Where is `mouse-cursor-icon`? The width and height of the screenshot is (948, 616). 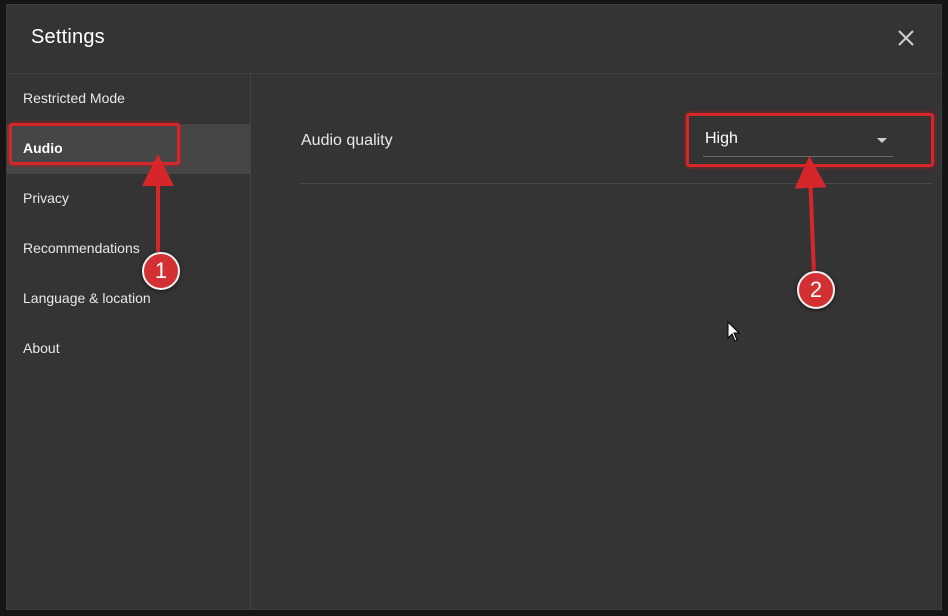
mouse-cursor-icon is located at coordinates (734, 331).